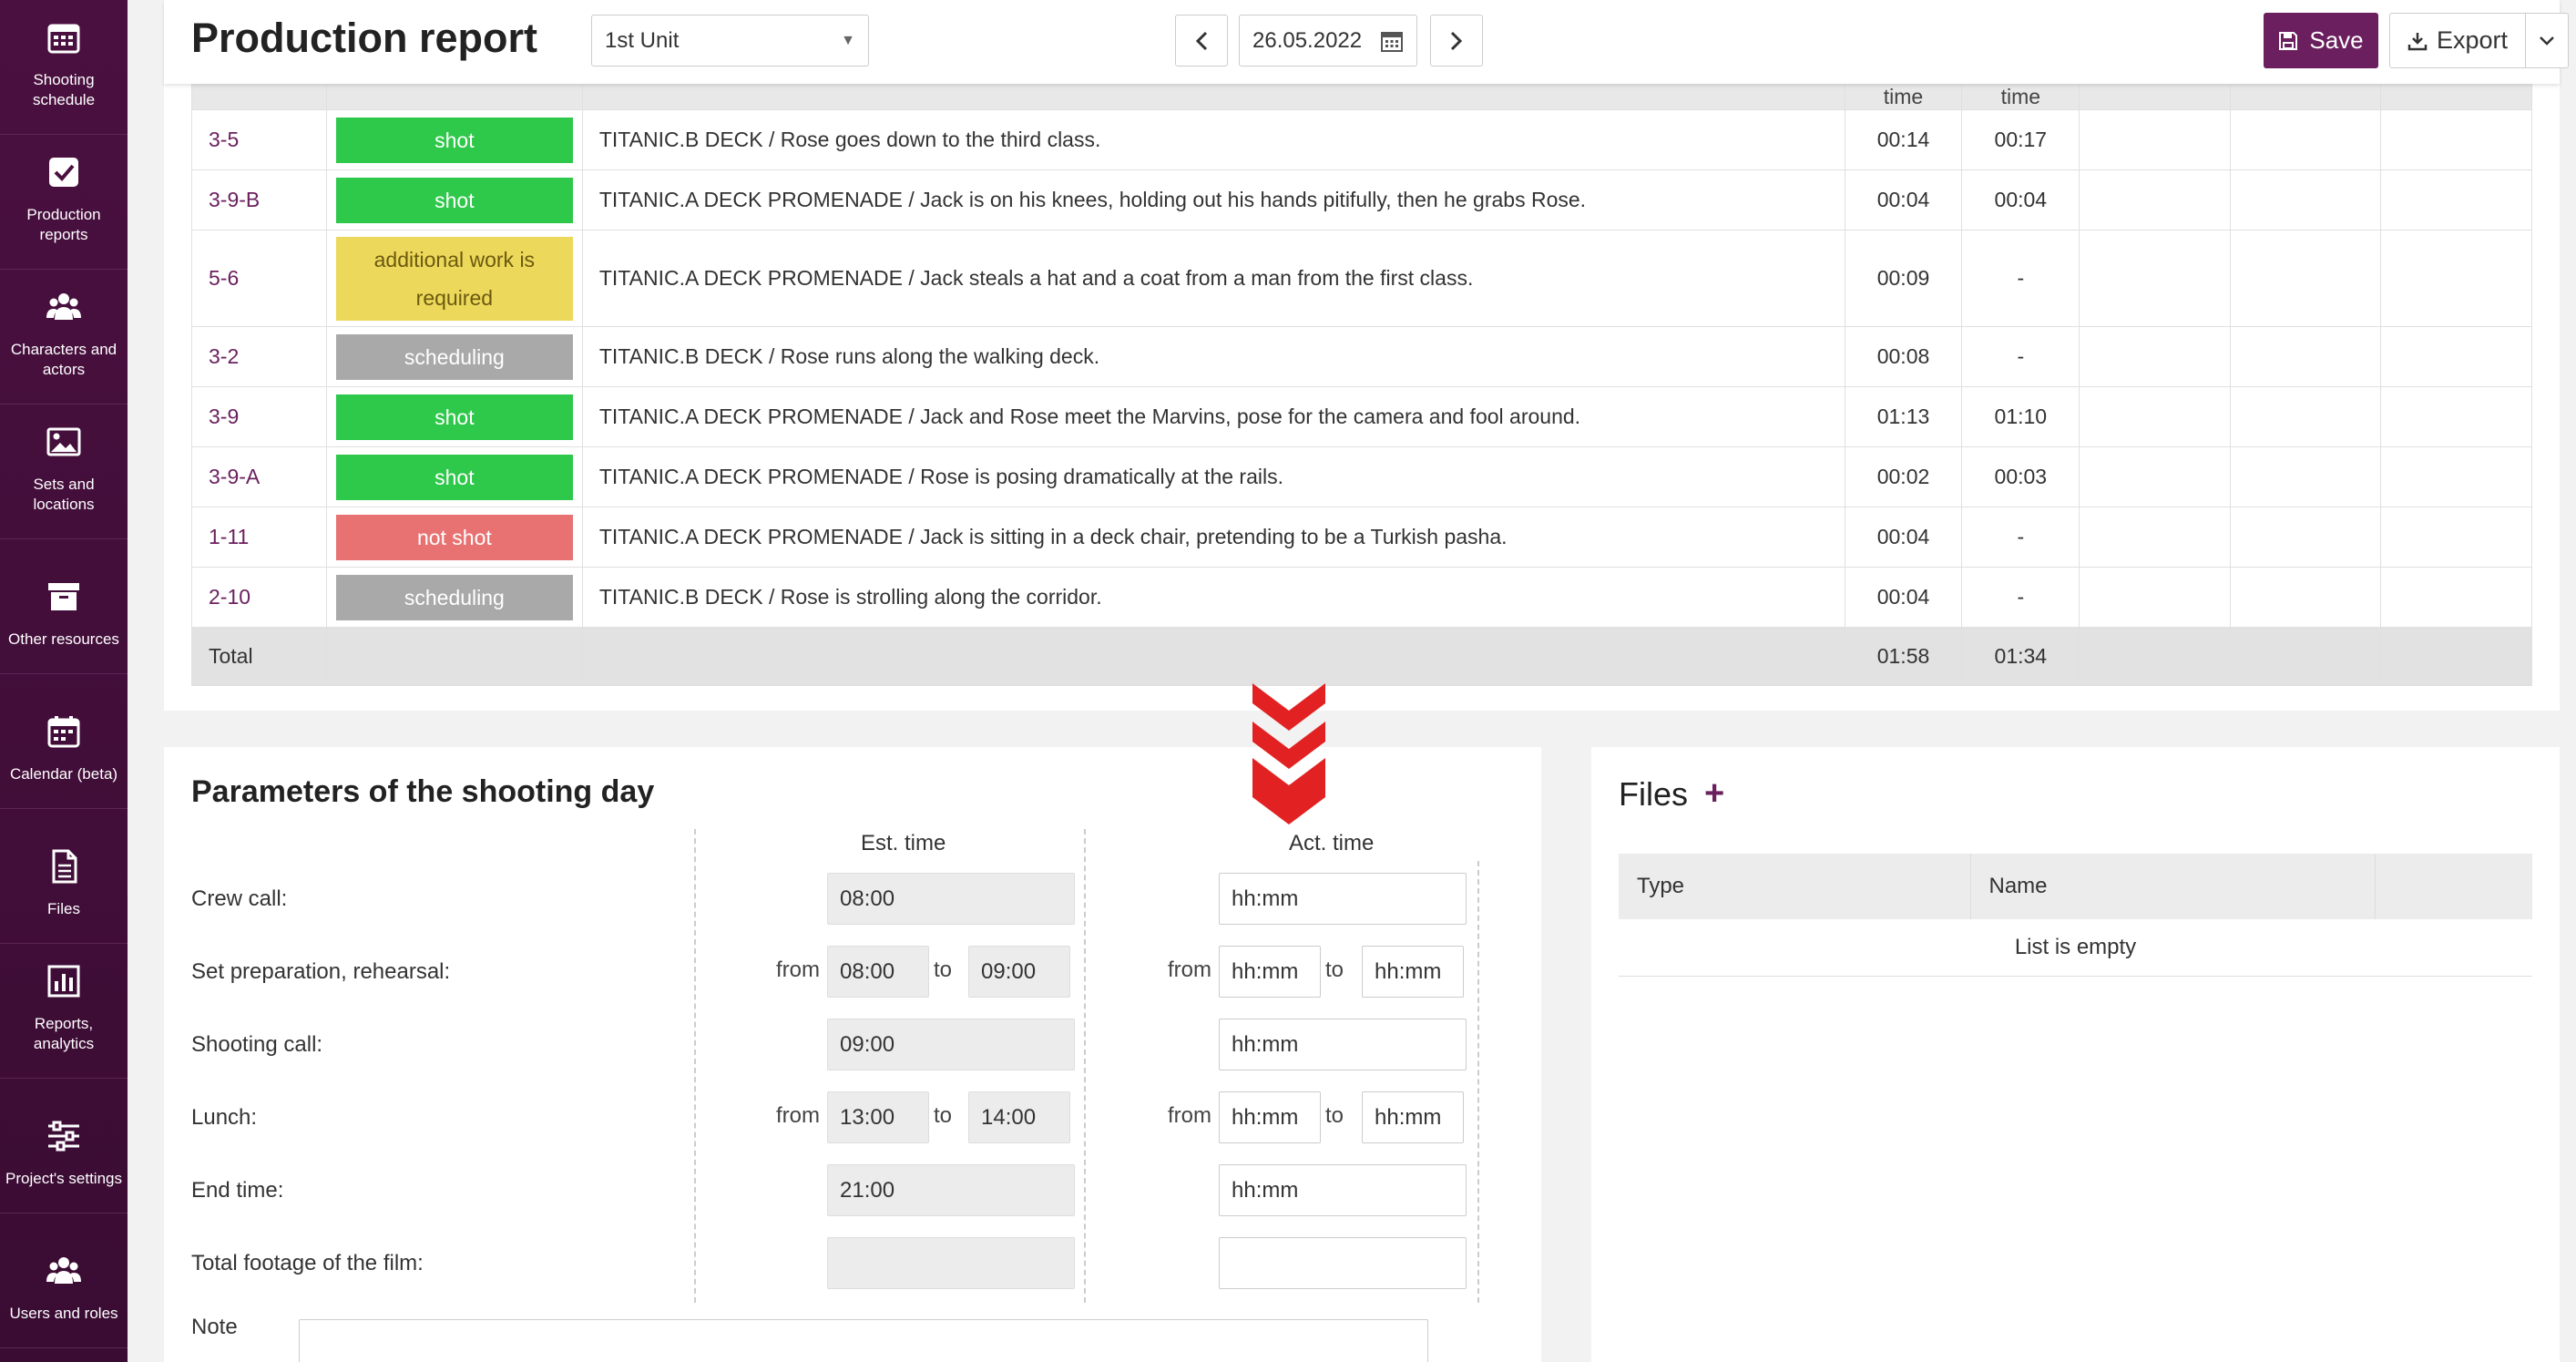 This screenshot has width=2576, height=1362. What do you see at coordinates (259, 537) in the screenshot?
I see `scene-number-link: 1-11` at bounding box center [259, 537].